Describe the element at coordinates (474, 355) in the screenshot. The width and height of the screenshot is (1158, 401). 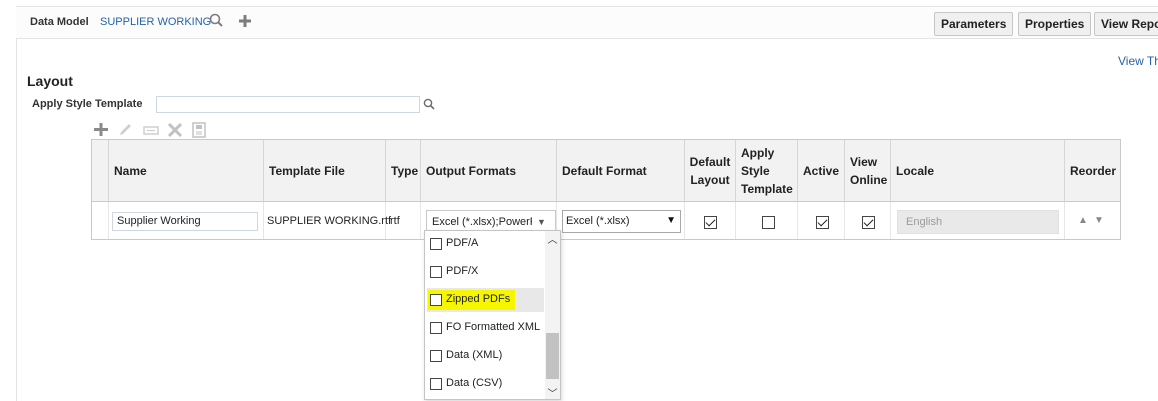
I see `dropdown-item-label: Data (XML)` at that location.